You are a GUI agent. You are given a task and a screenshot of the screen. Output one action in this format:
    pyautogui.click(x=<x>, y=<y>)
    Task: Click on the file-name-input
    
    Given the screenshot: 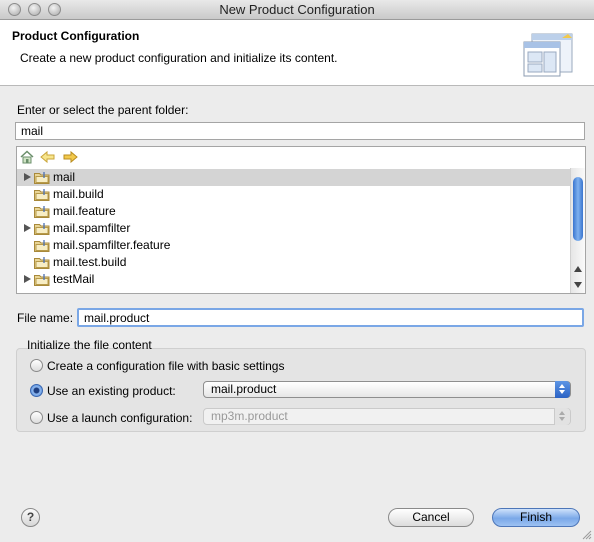 What is the action you would take?
    pyautogui.click(x=330, y=317)
    